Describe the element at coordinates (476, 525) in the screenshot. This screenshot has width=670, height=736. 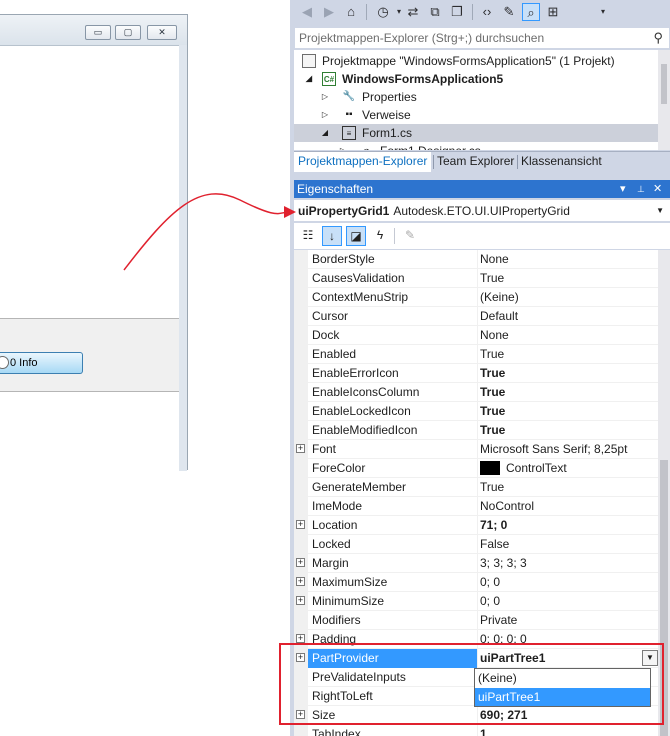
I see `property-row: + Location 71; 0` at that location.